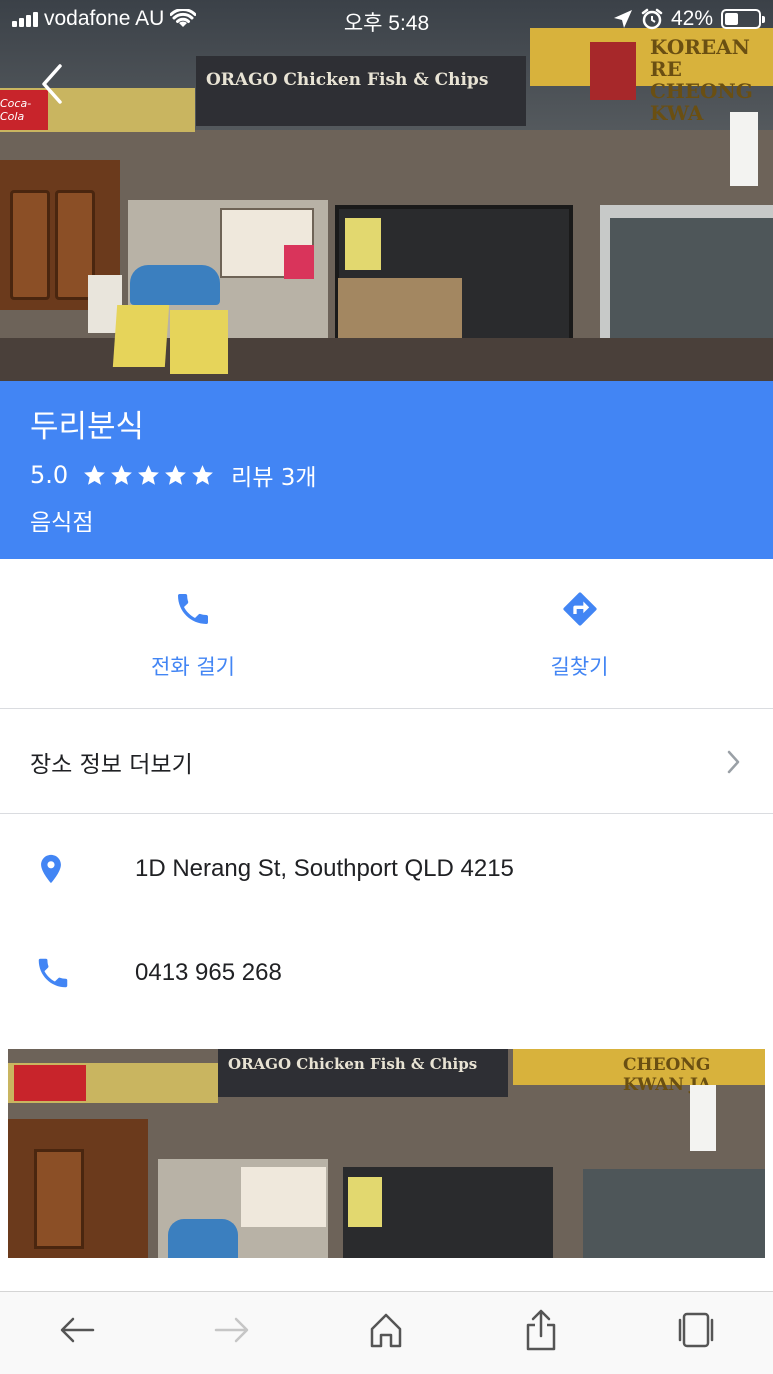 The image size is (773, 1374). Describe the element at coordinates (579, 609) in the screenshot. I see `directions-icon` at that location.